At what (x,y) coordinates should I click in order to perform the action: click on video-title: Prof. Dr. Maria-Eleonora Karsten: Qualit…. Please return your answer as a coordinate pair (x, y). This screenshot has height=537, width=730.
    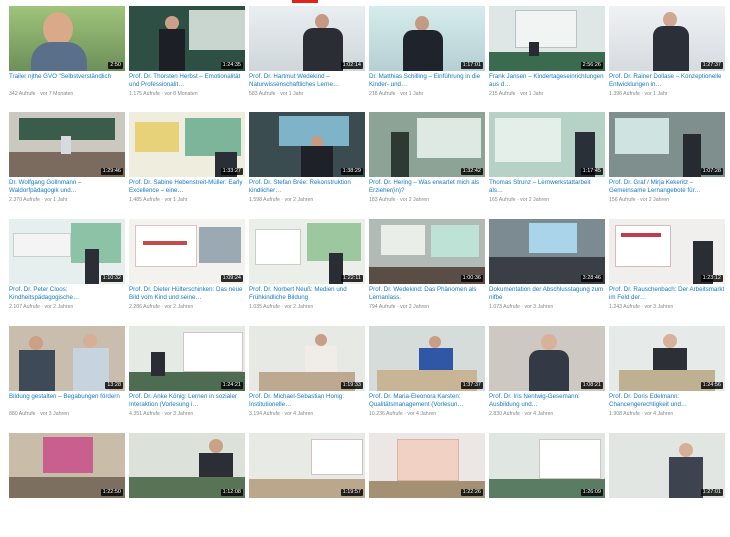
    Looking at the image, I should click on (427, 401).